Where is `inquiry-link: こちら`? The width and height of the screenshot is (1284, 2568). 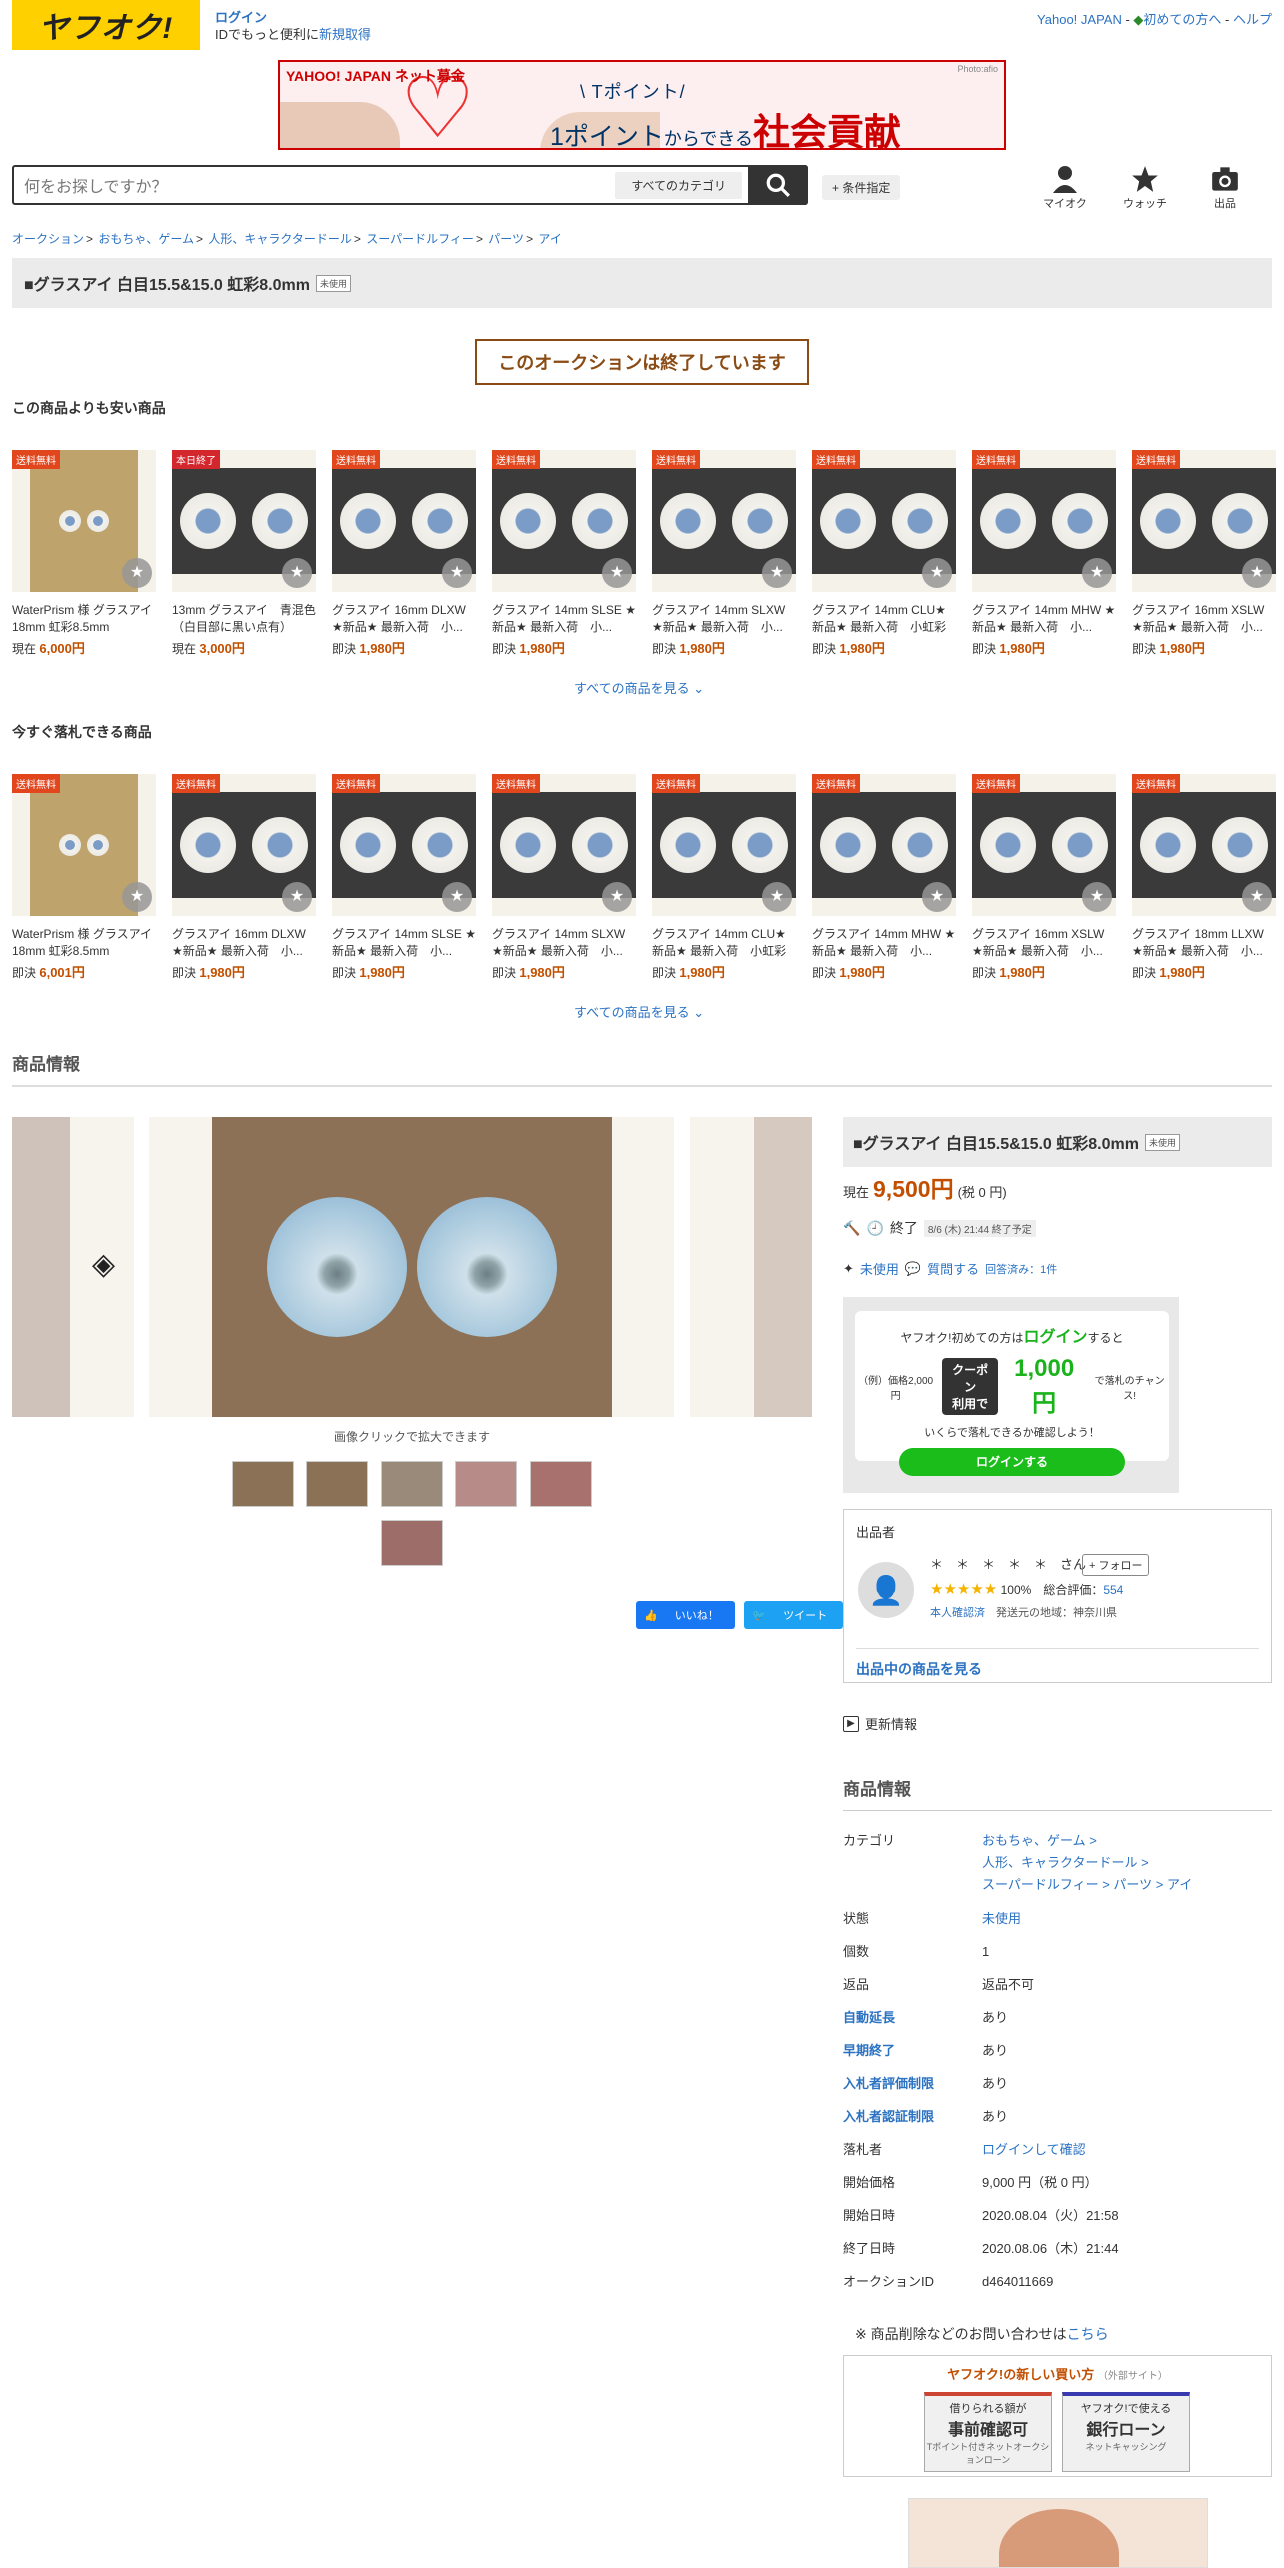 inquiry-link: こちら is located at coordinates (1088, 2334).